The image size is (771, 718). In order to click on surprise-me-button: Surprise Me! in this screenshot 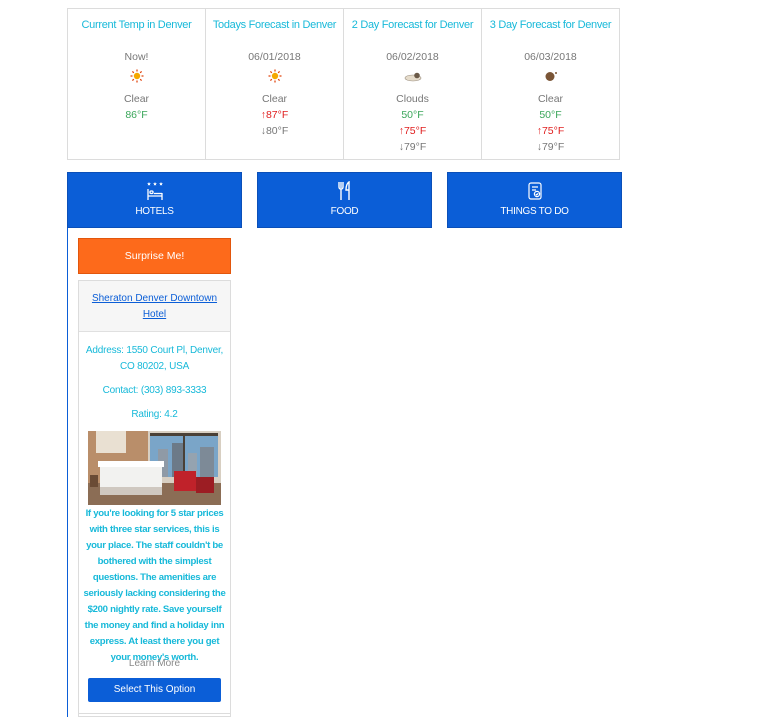, I will do `click(154, 256)`.